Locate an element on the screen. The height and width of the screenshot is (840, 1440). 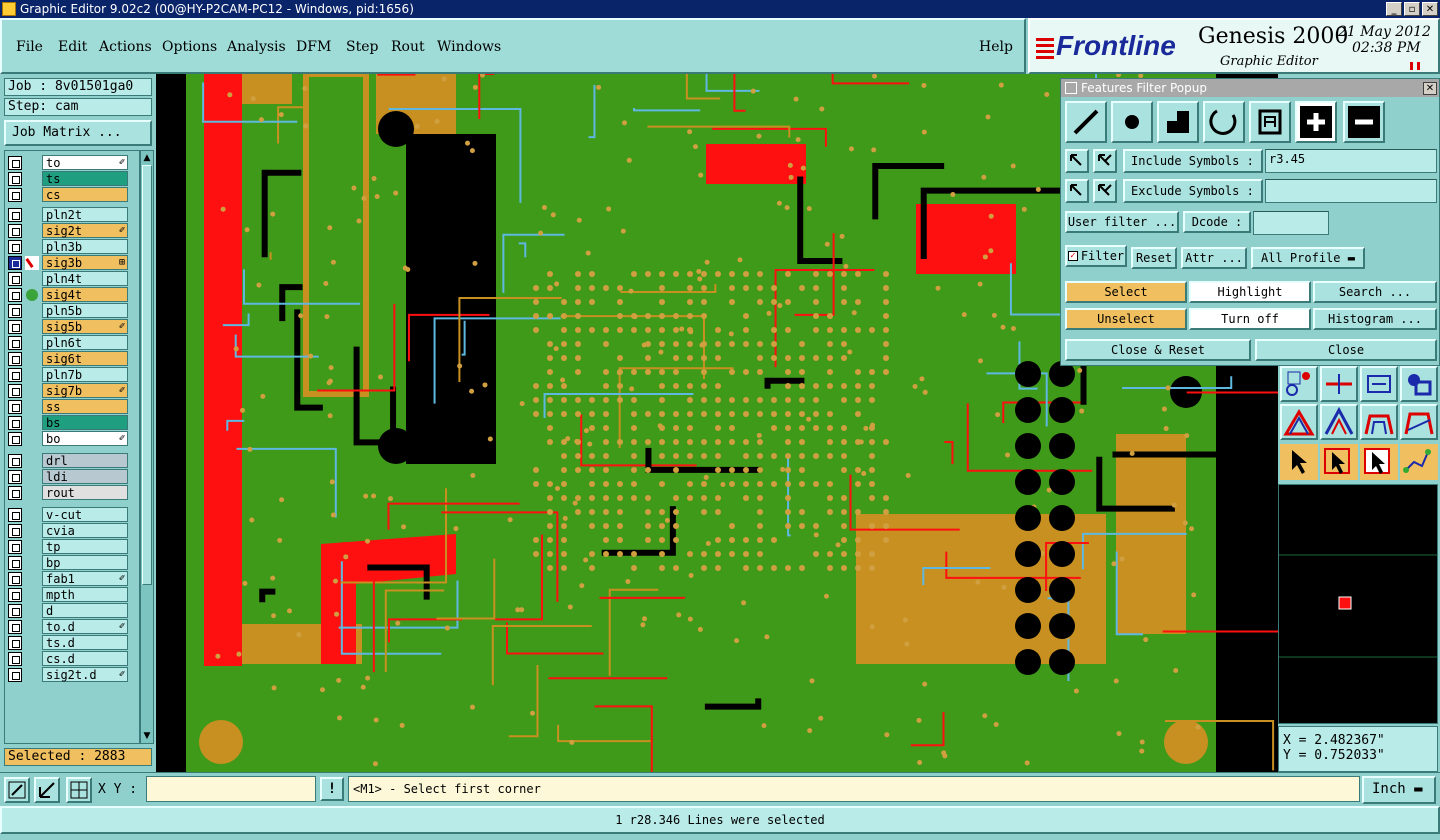
layer-row-ldi: ldi is located at coordinates (68, 476).